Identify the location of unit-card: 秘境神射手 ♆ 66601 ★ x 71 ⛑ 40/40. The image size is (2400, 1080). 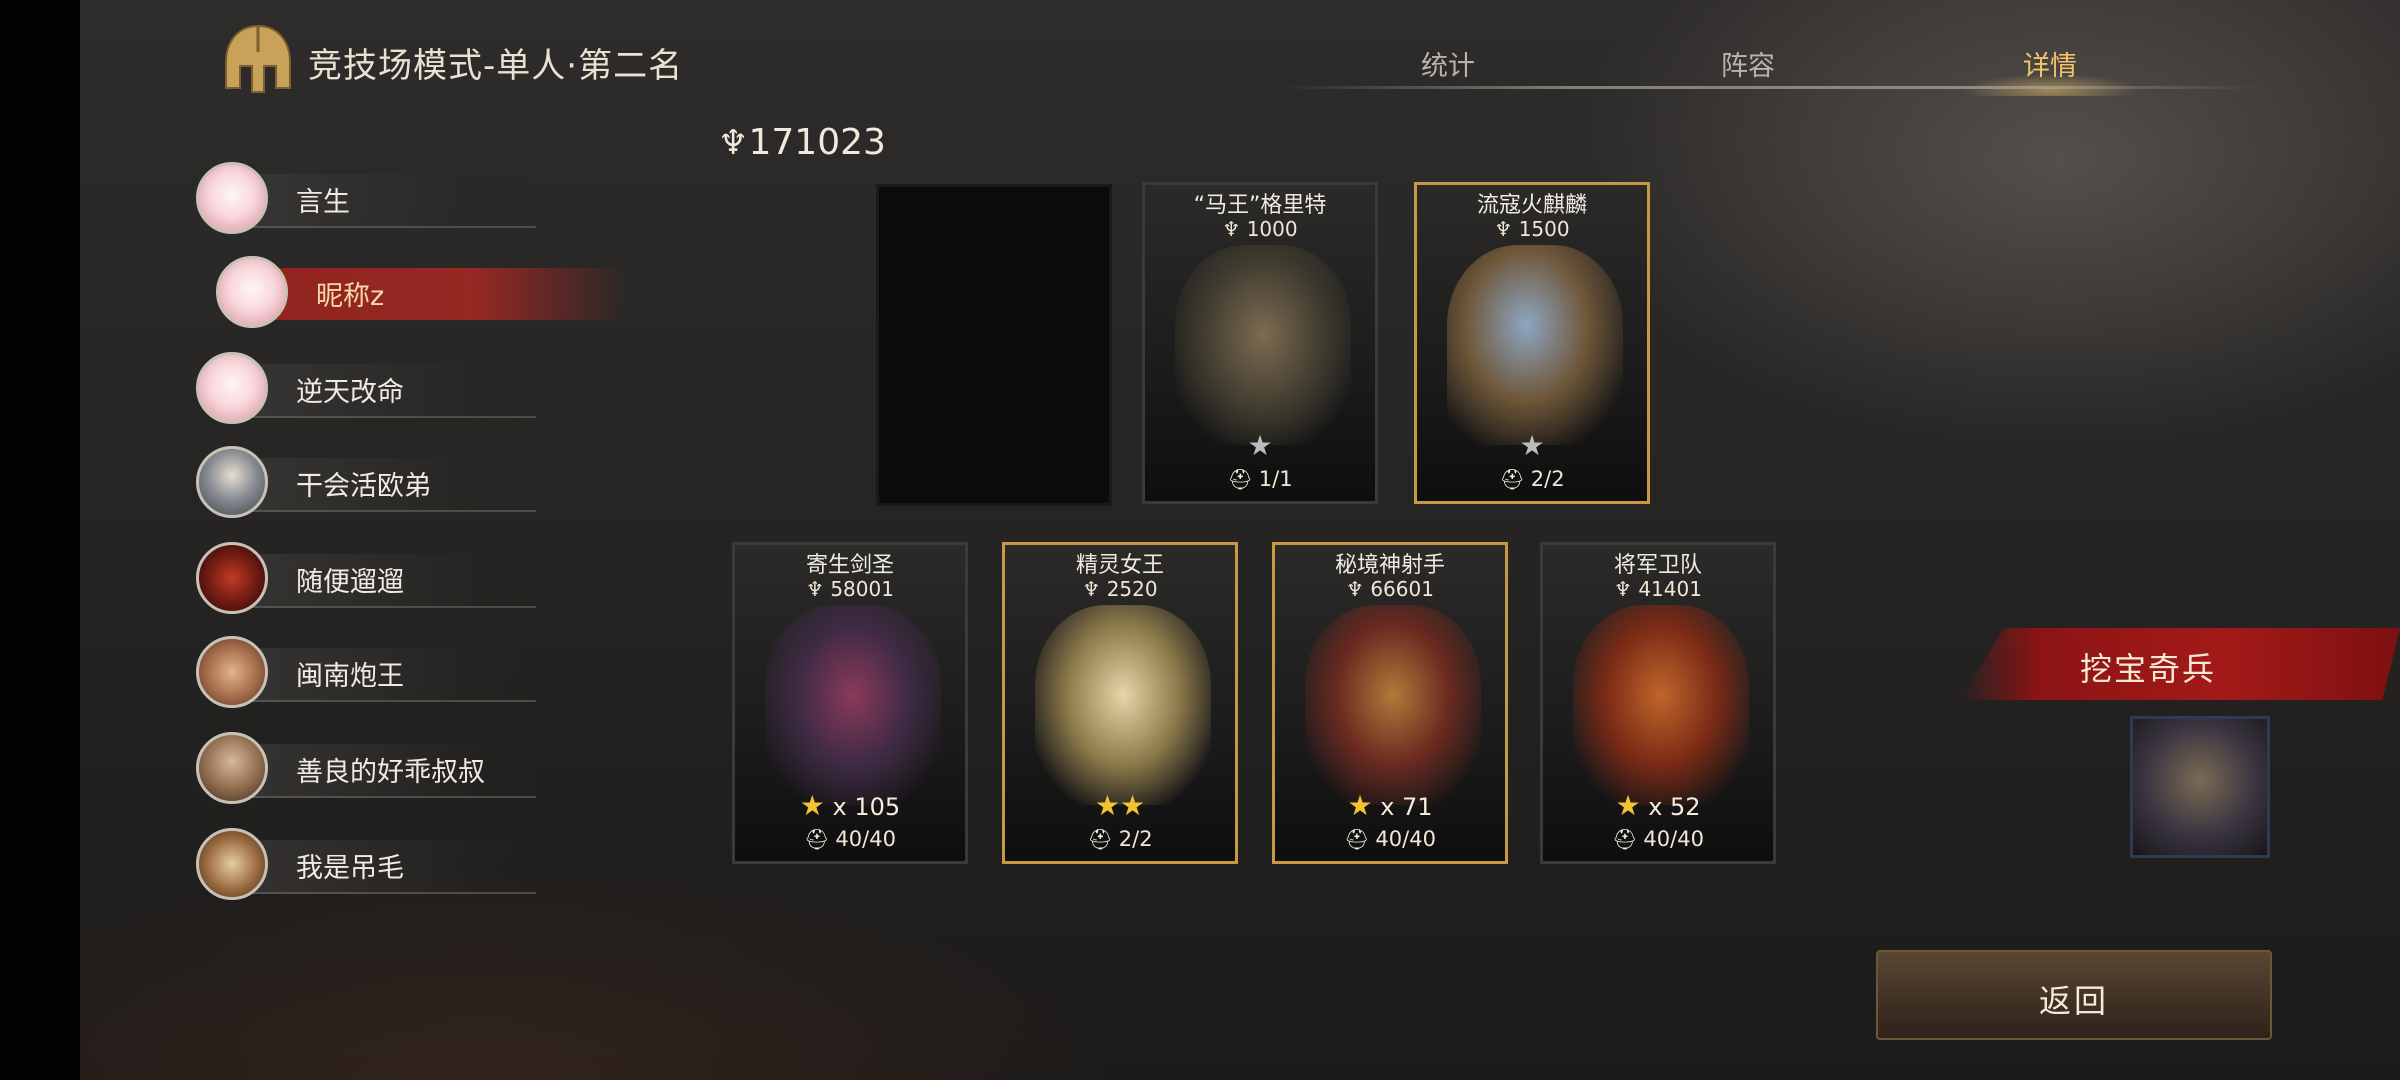
(1390, 703).